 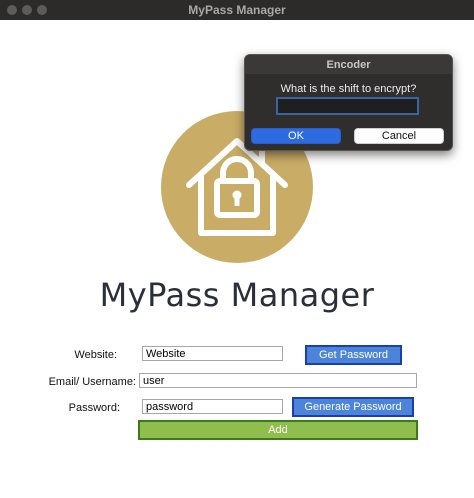 What do you see at coordinates (237, 295) in the screenshot?
I see `app-wordmark: MyPass Manager` at bounding box center [237, 295].